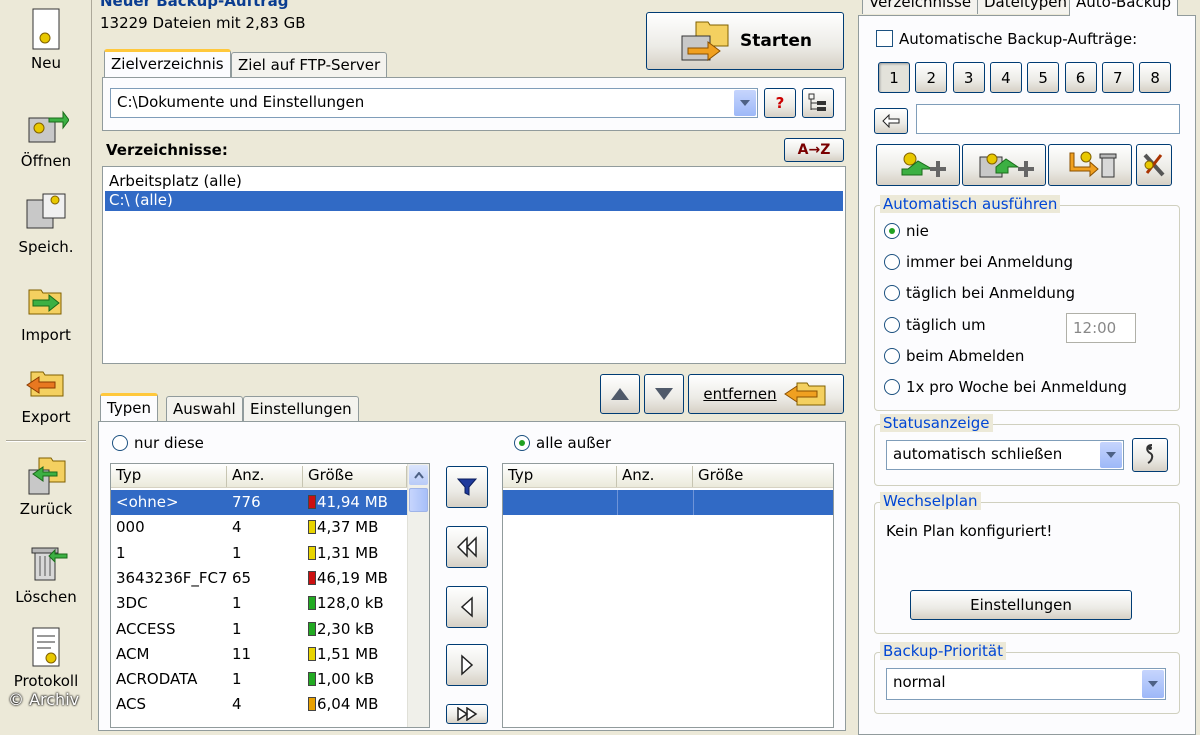 The width and height of the screenshot is (1200, 735). I want to click on add-folder-button, so click(1004, 165).